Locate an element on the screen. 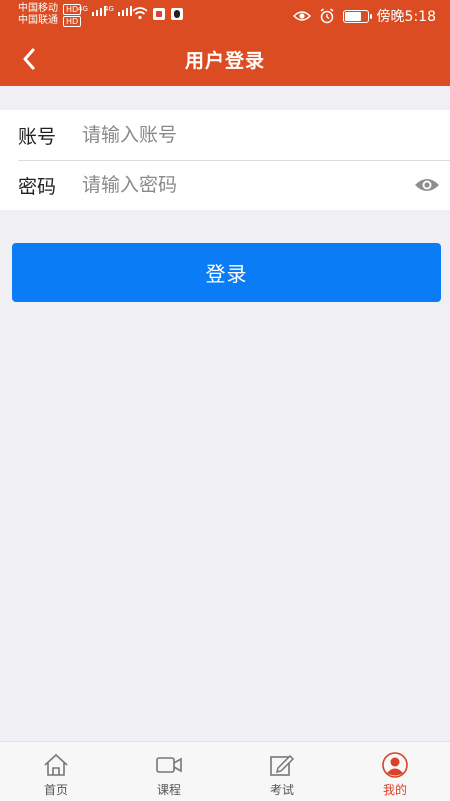 The width and height of the screenshot is (450, 801). tab-mine: 我的 is located at coordinates (394, 771).